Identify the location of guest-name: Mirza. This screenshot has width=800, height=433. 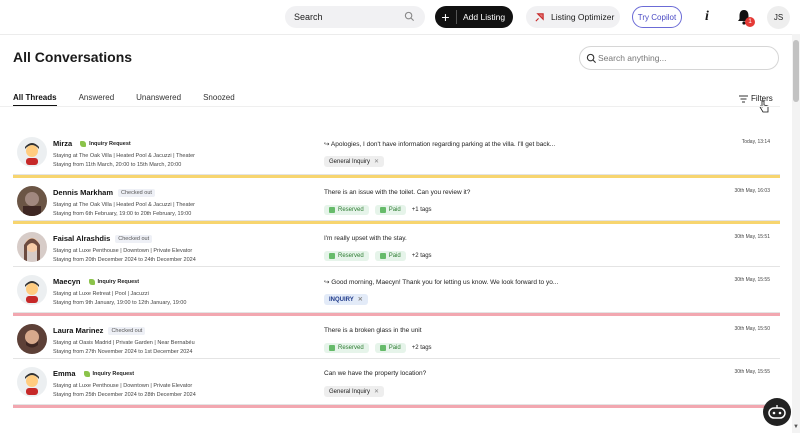
(63, 143).